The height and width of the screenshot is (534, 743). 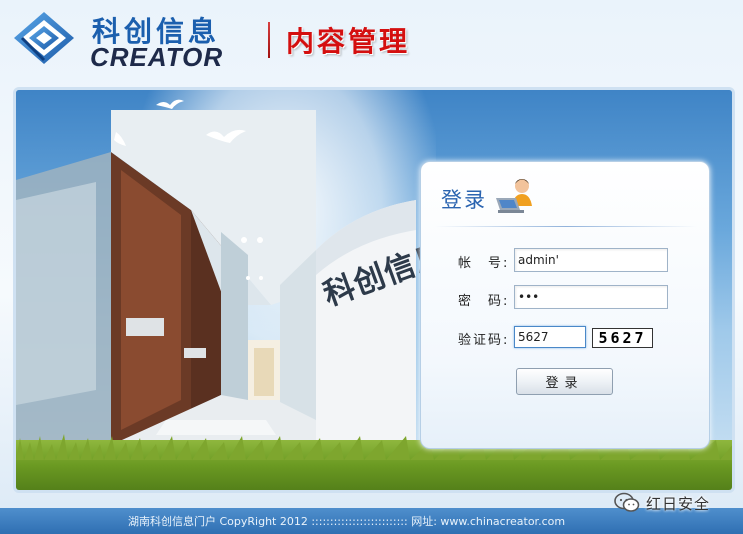 I want to click on login-button: 登录, so click(x=564, y=381).